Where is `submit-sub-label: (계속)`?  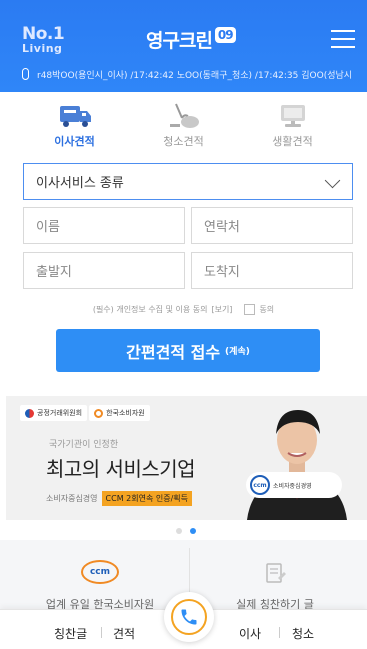 submit-sub-label: (계속) is located at coordinates (237, 352).